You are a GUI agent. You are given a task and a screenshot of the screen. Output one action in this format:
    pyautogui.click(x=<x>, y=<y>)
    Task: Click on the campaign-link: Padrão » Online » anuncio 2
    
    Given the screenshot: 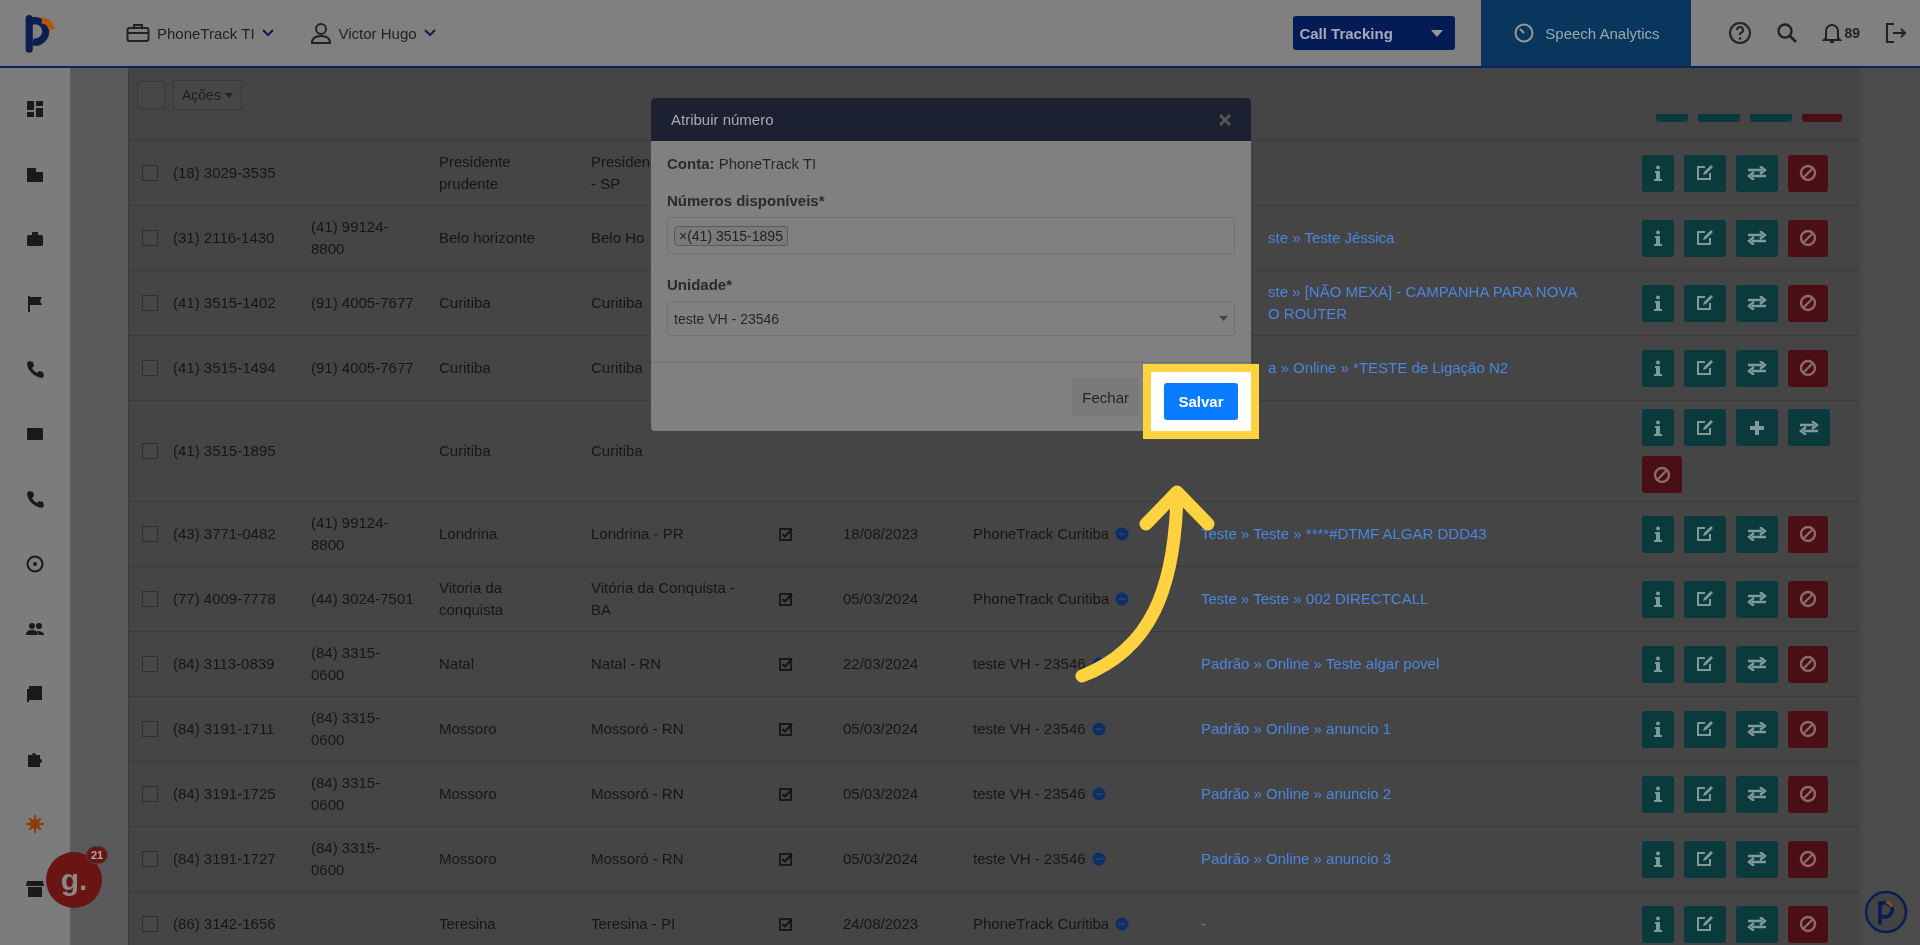 What is the action you would take?
    pyautogui.click(x=1296, y=794)
    